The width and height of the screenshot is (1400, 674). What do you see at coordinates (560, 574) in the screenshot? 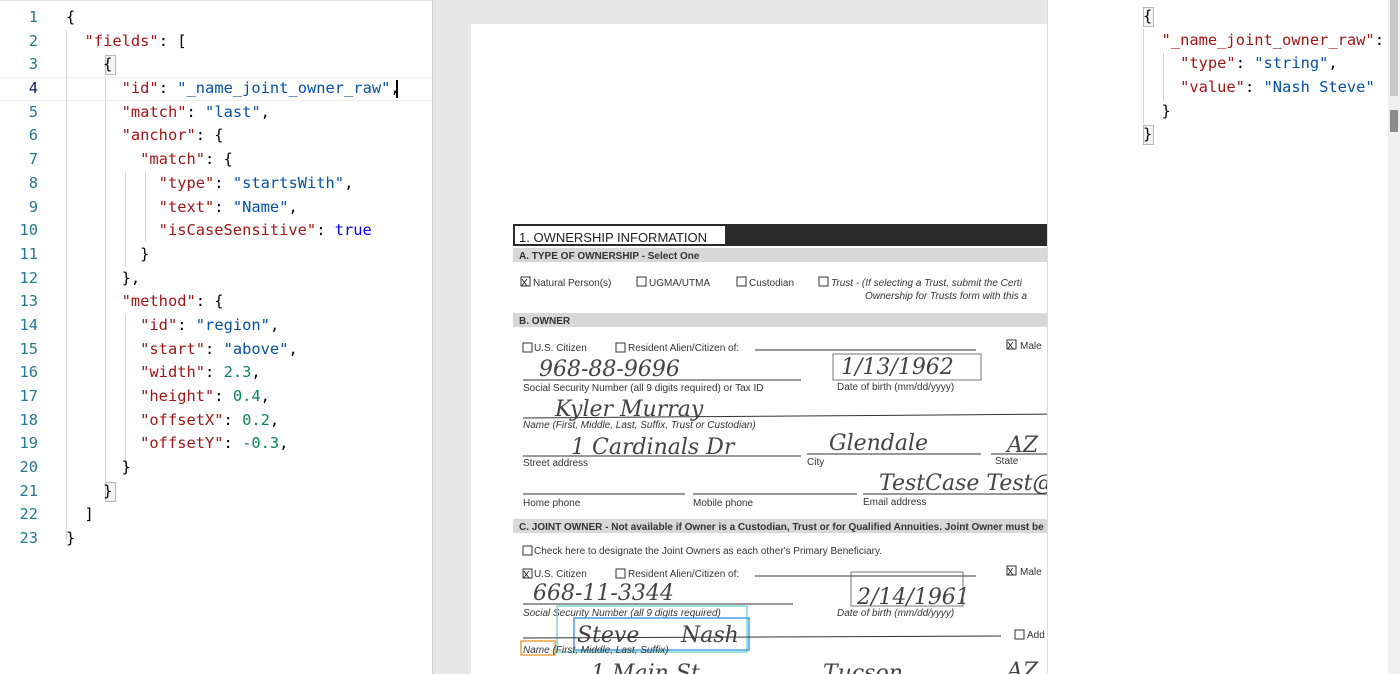
I see `us-citizen-label-2: U.S. Citizen` at bounding box center [560, 574].